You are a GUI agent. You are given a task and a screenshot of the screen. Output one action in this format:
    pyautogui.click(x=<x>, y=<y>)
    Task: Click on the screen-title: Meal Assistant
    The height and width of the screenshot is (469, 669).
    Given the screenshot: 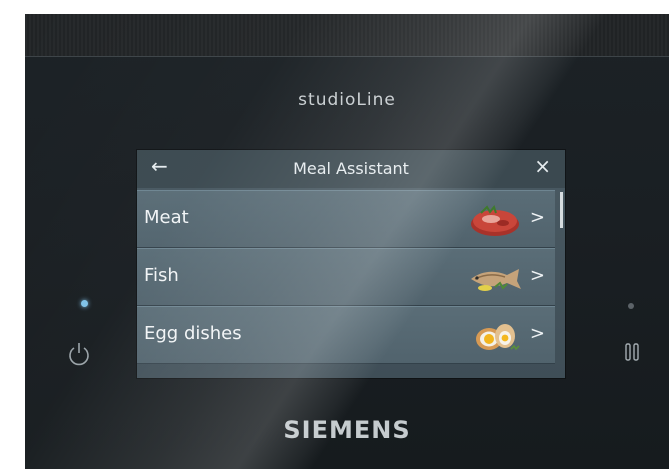 What is the action you would take?
    pyautogui.click(x=351, y=168)
    